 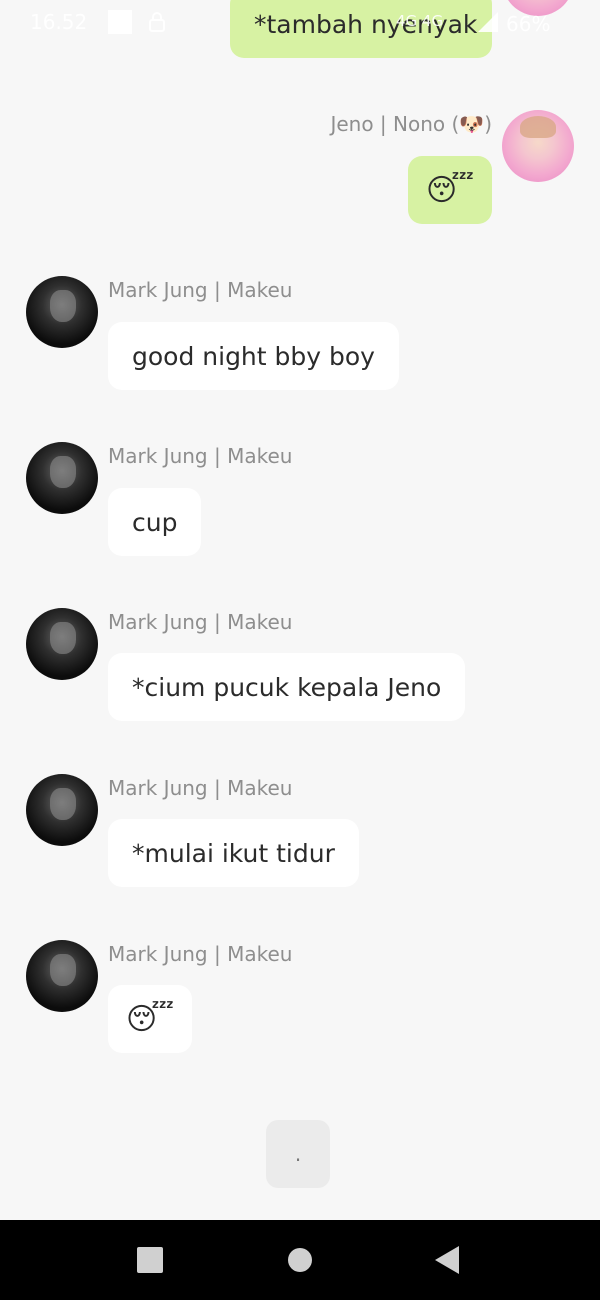 I want to click on message-bubble-other: cup, so click(x=155, y=522).